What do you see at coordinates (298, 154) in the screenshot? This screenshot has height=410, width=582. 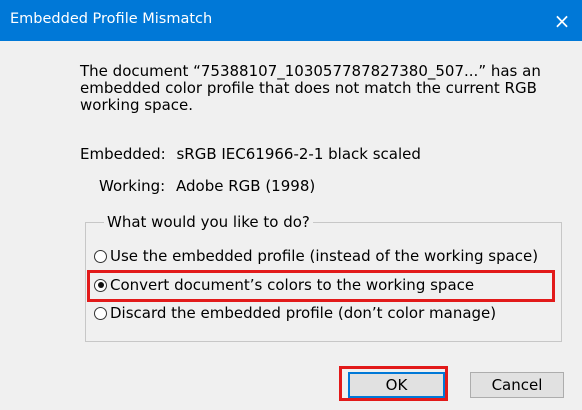 I see `embedded-value: sRGB IEC61966-2-1 black scaled` at bounding box center [298, 154].